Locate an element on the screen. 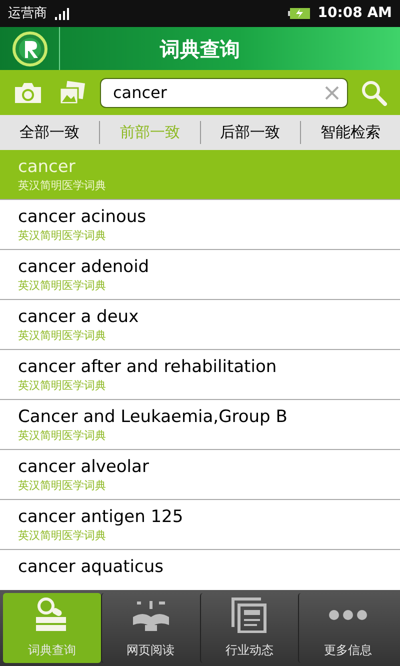 The image size is (400, 666). match-mode-tab: 智能检索 is located at coordinates (350, 132).